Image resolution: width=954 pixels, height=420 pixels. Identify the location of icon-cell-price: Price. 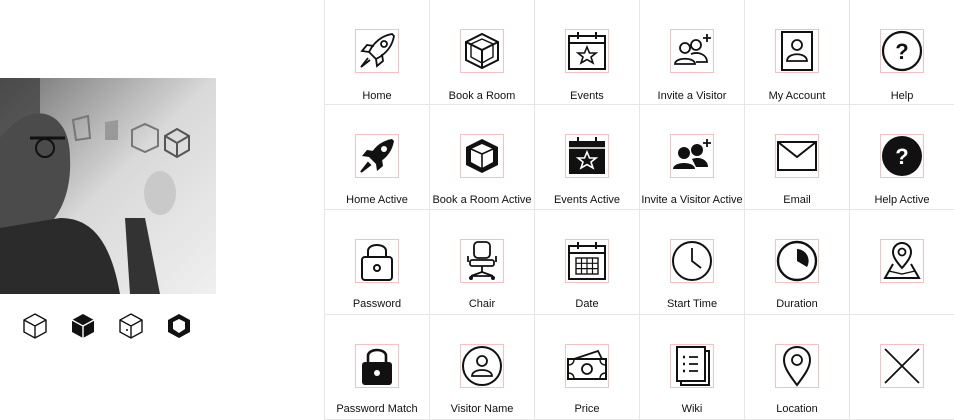
(587, 367).